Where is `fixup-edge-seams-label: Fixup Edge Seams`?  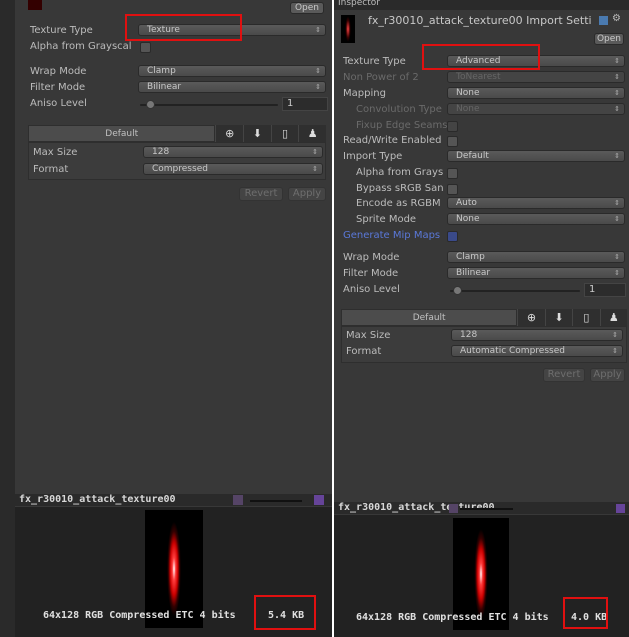
fixup-edge-seams-label: Fixup Edge Seams is located at coordinates (402, 125).